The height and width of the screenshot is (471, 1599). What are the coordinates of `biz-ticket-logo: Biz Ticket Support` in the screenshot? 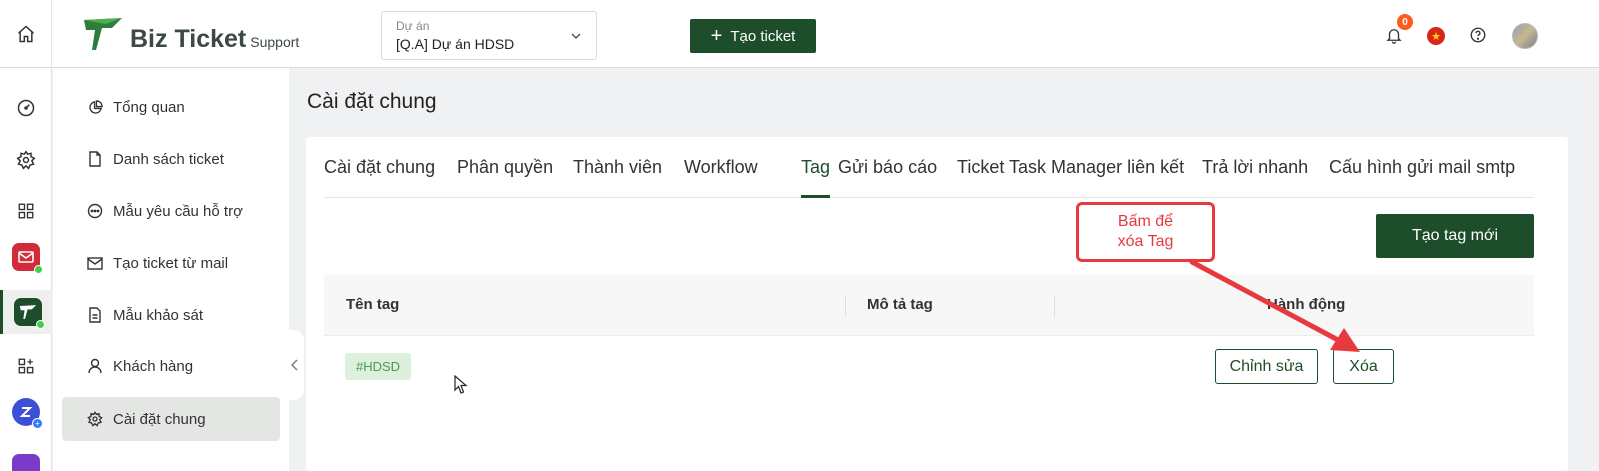 It's located at (190, 34).